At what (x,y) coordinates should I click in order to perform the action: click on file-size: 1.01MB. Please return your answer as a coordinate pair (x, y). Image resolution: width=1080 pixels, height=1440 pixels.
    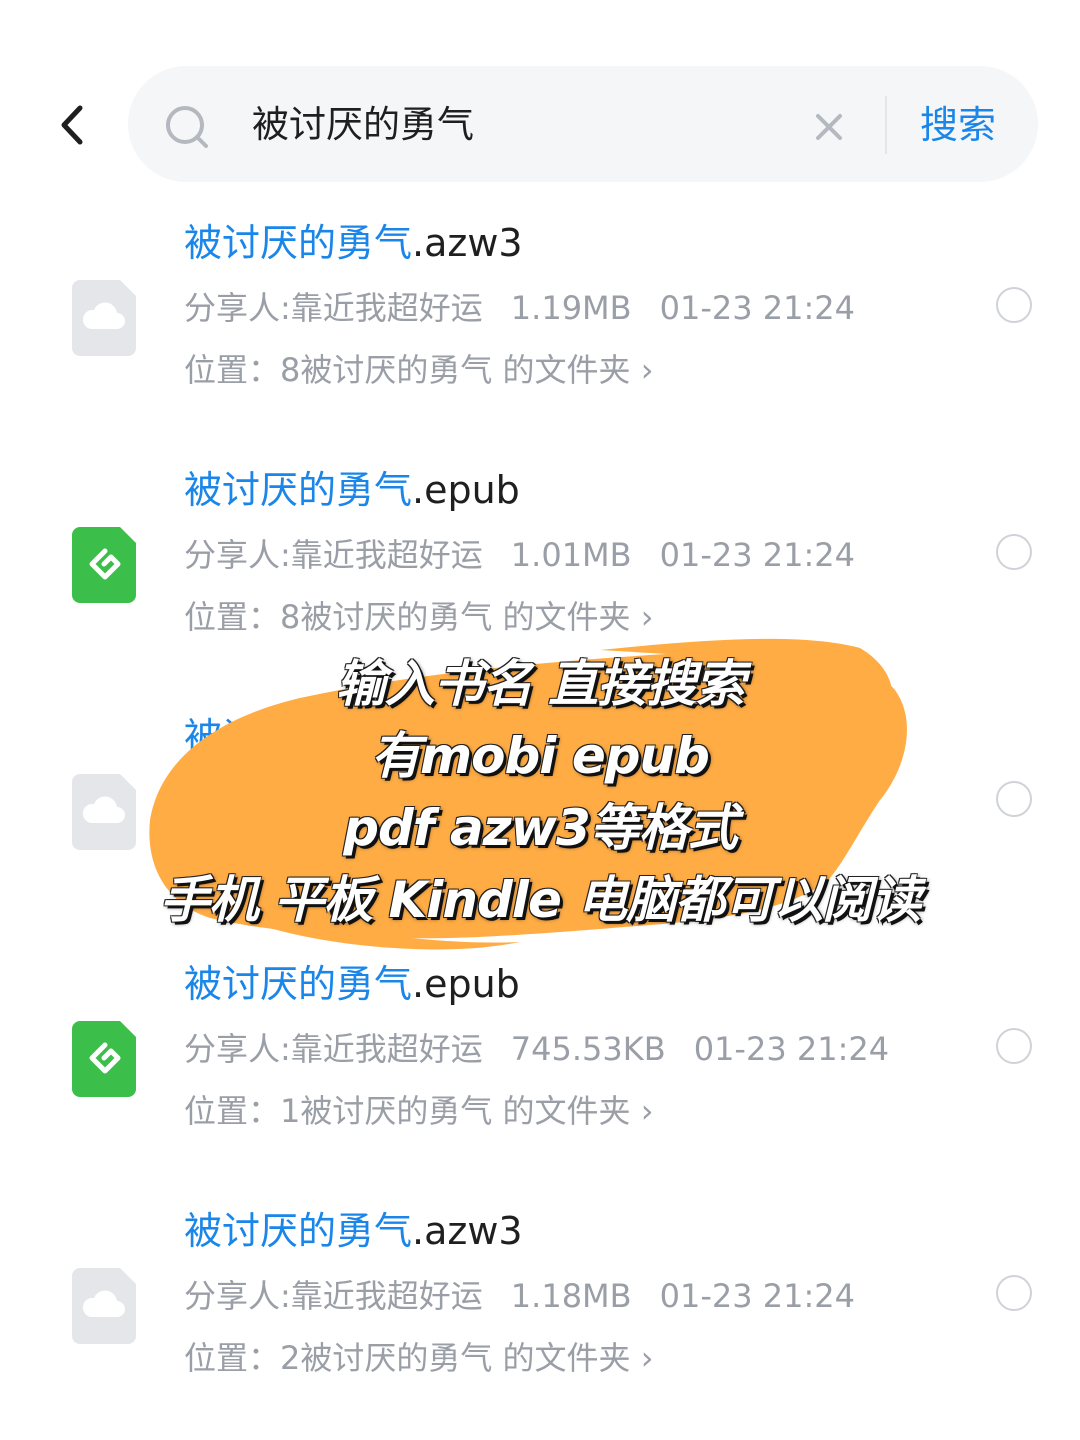
    Looking at the image, I should click on (571, 555).